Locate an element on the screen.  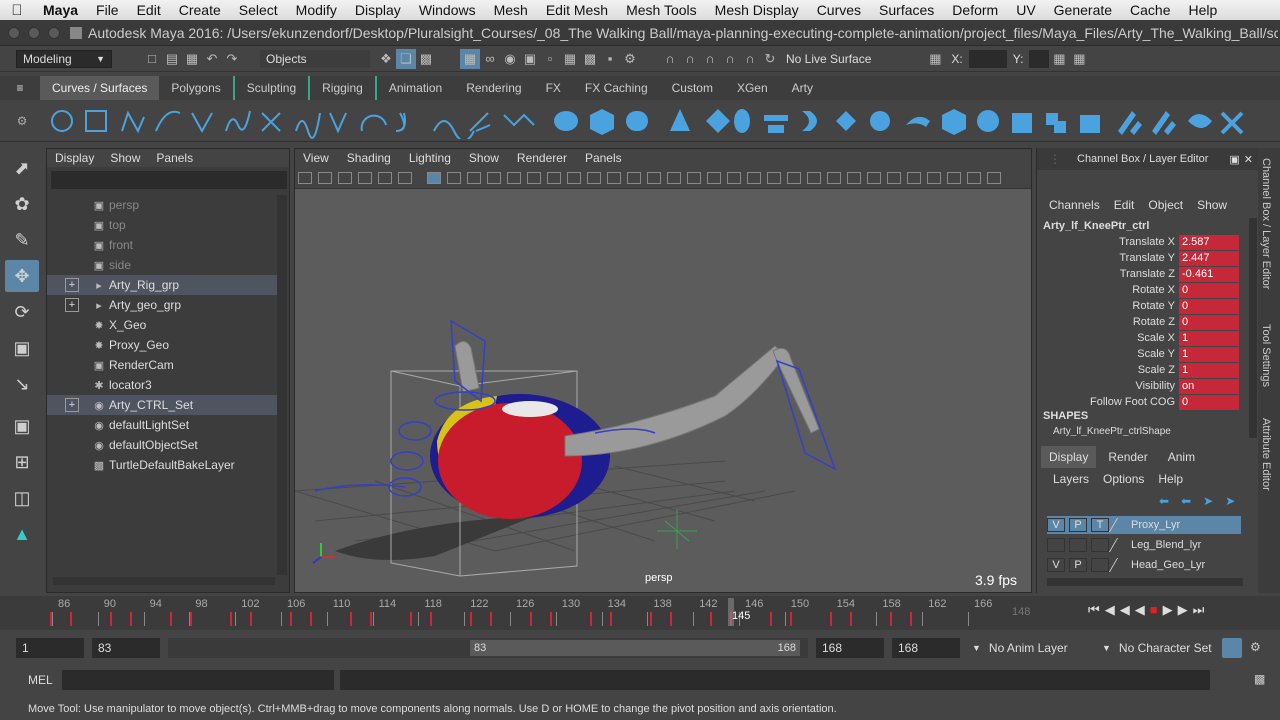
animation-prefs-icon: ⚙ is located at coordinates (1255, 647).